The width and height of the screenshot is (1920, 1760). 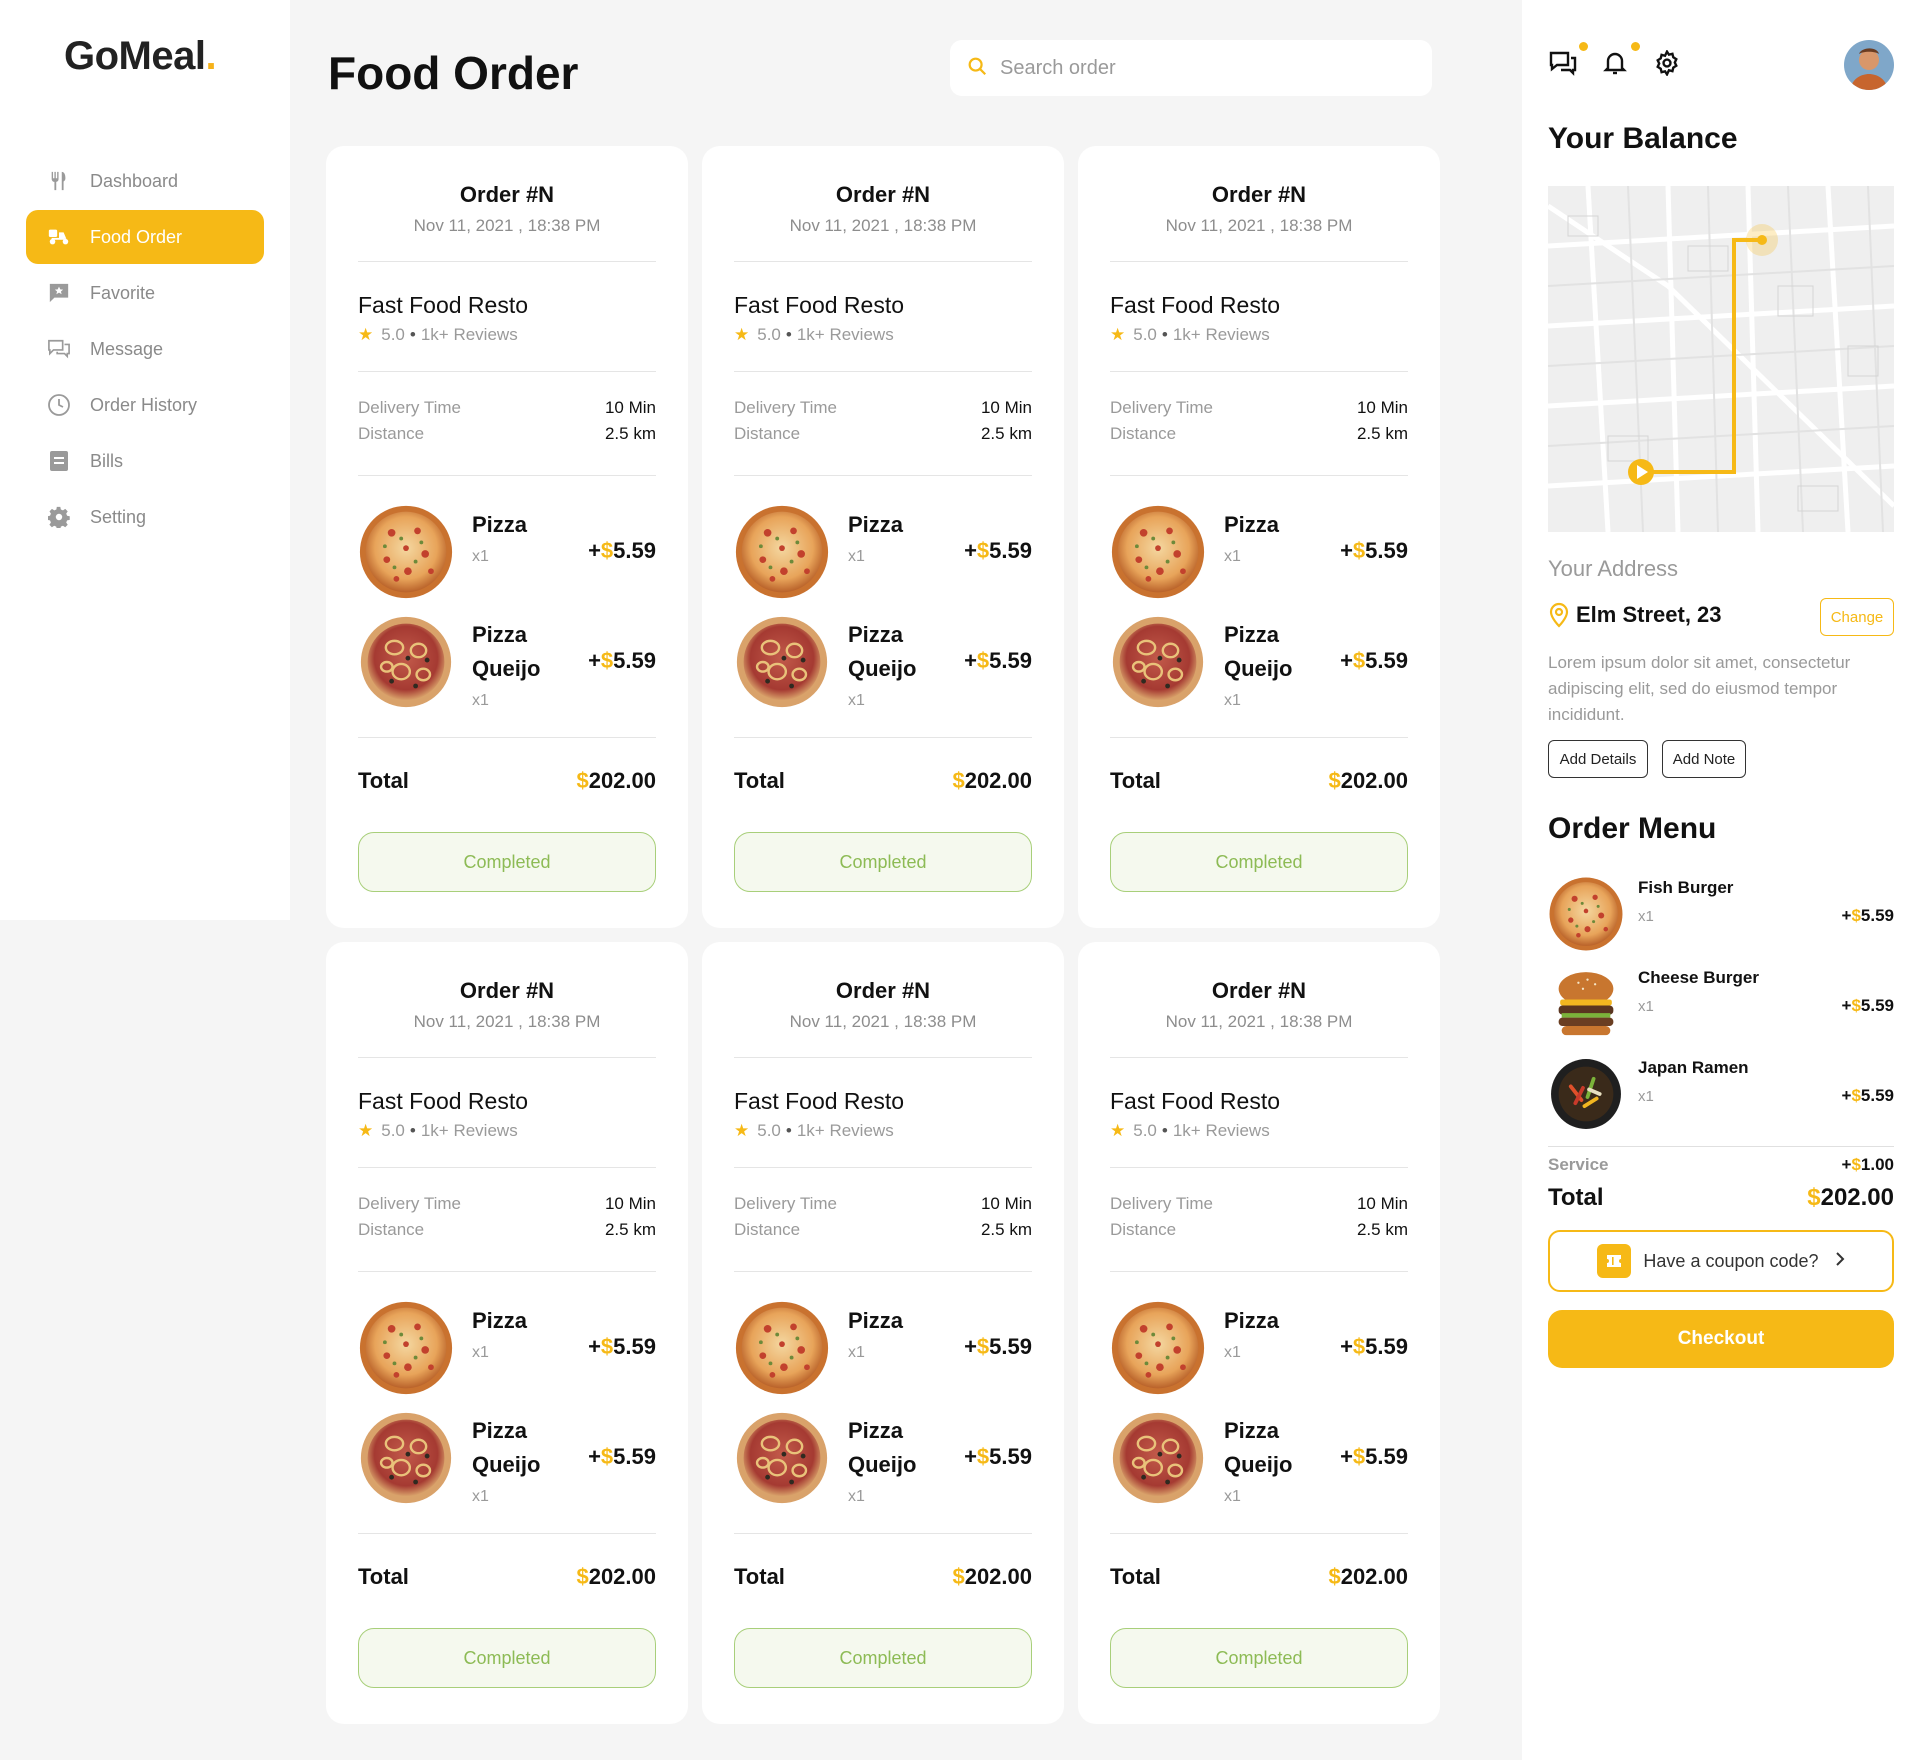 What do you see at coordinates (1857, 617) in the screenshot?
I see `change-address-button: Change` at bounding box center [1857, 617].